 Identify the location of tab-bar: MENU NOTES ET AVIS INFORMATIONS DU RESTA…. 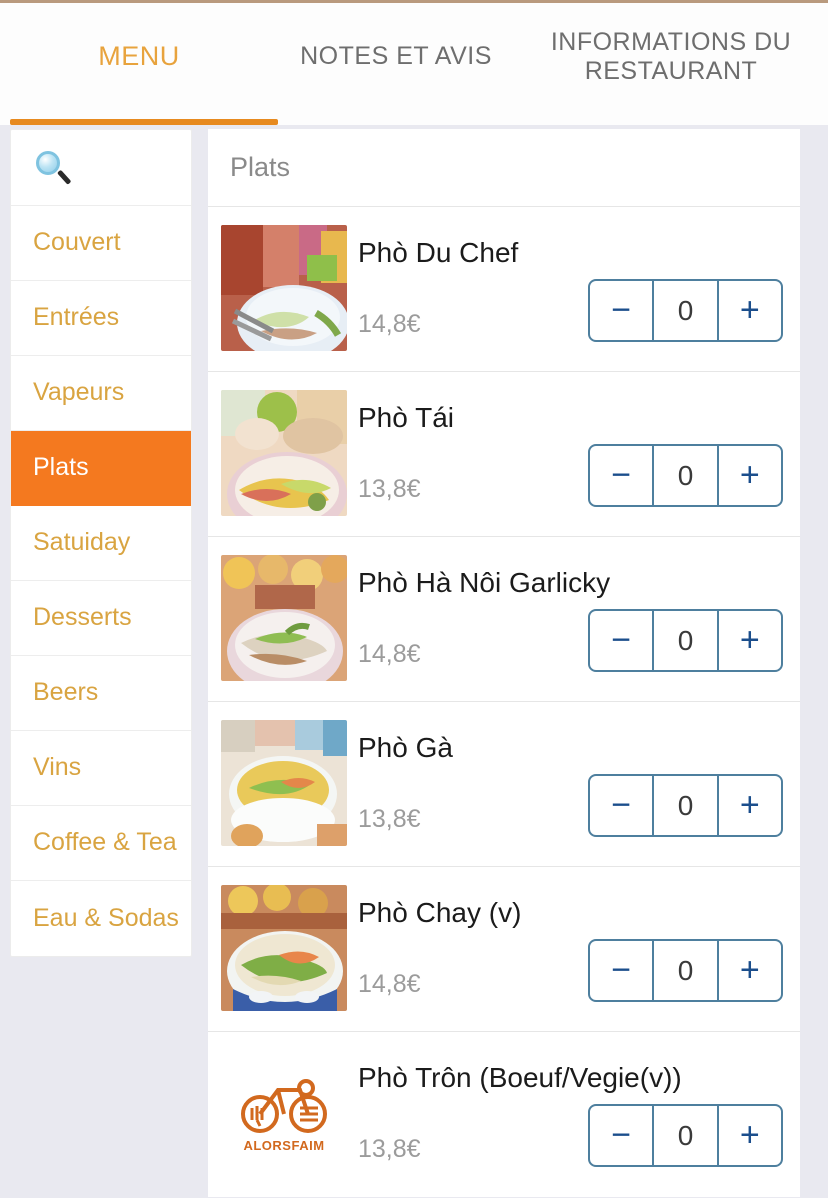
(414, 64).